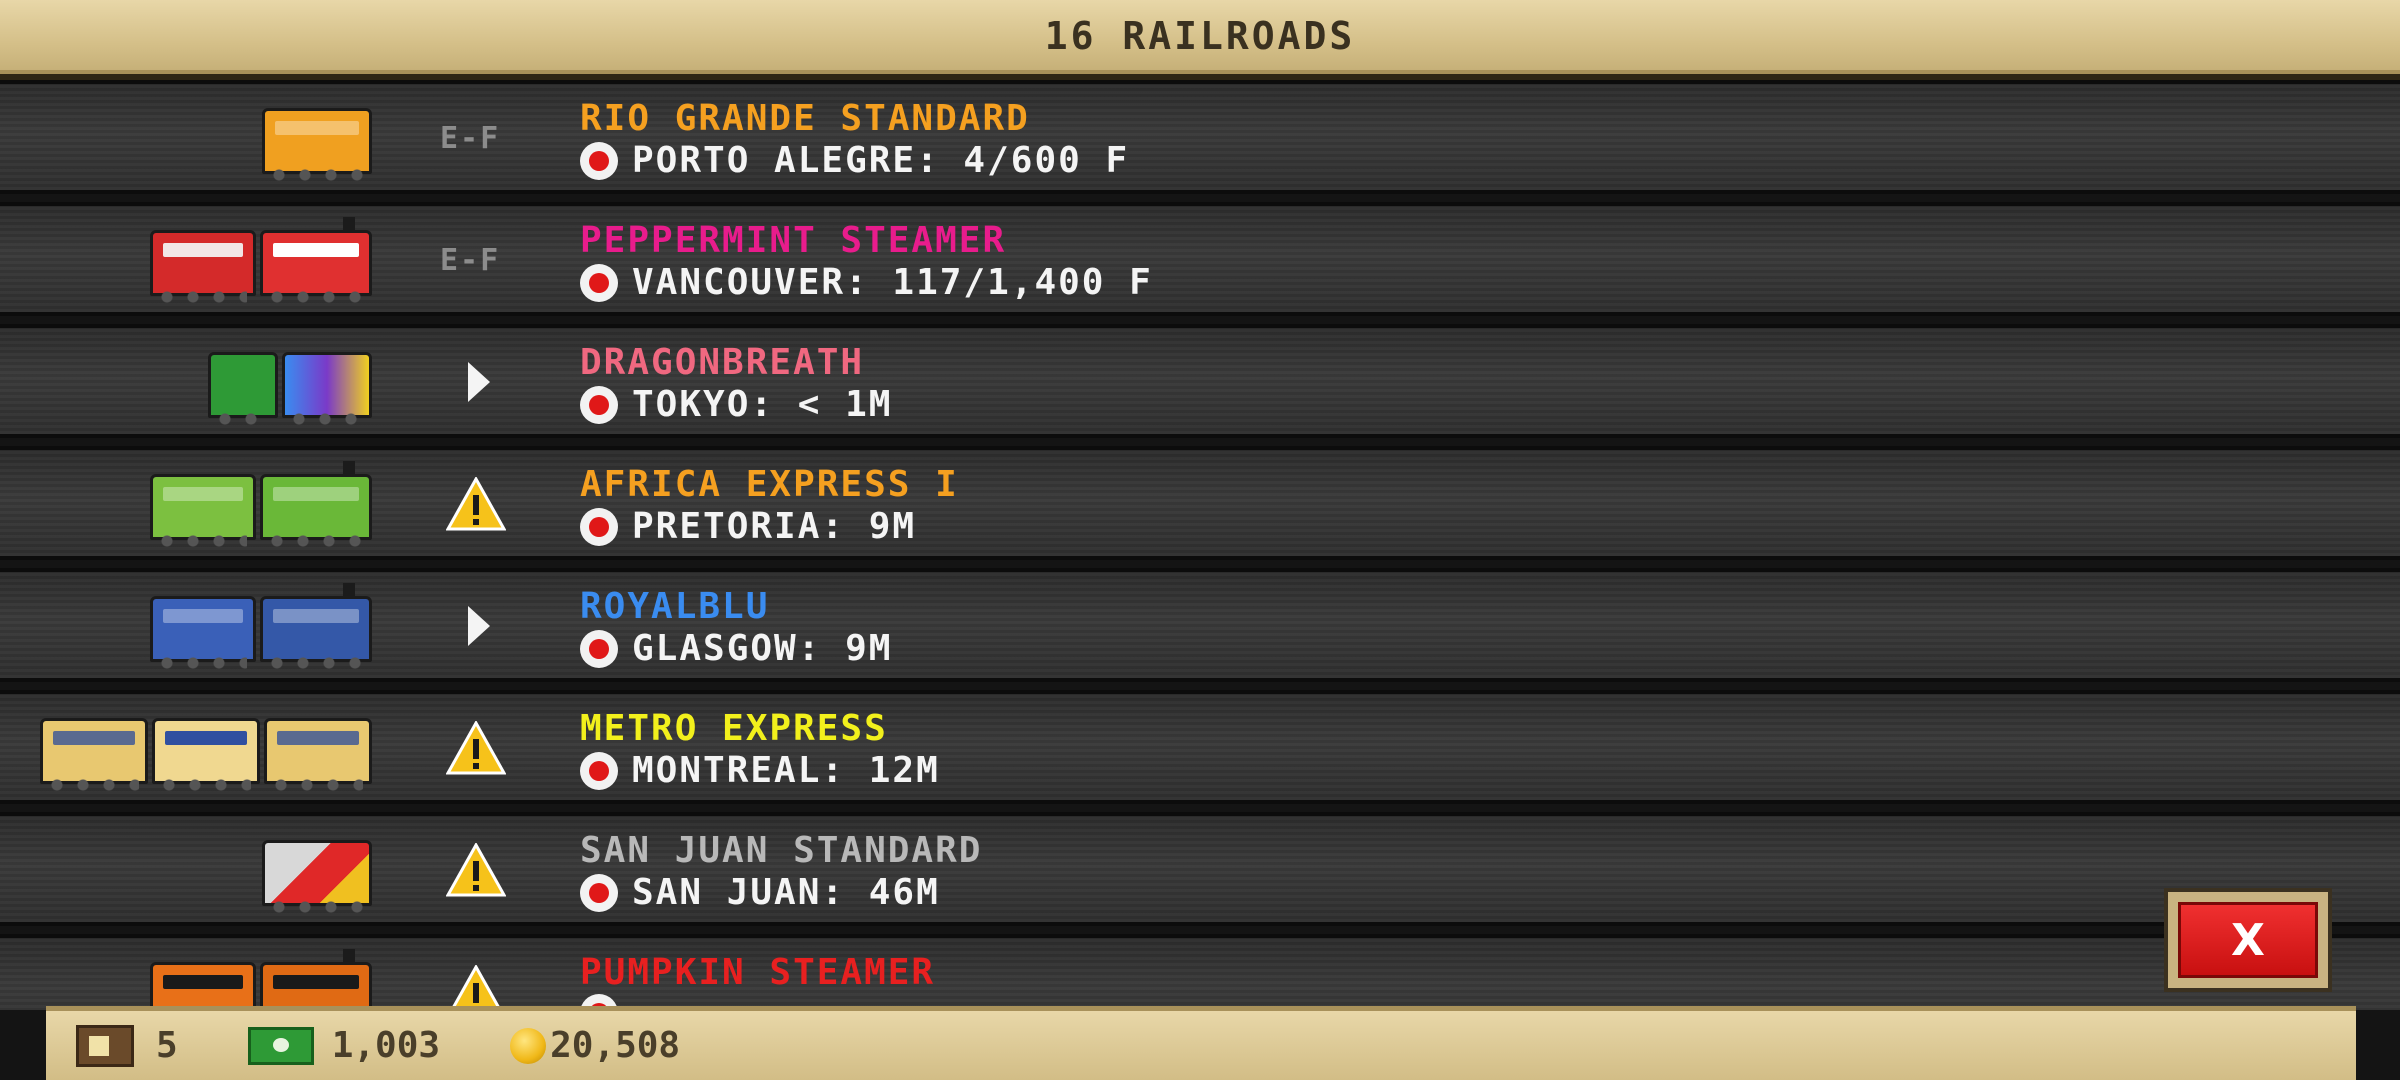  Describe the element at coordinates (1200, 747) in the screenshot. I see `railroad-row: METRO EXPRESS MONTREAL: 12M` at that location.